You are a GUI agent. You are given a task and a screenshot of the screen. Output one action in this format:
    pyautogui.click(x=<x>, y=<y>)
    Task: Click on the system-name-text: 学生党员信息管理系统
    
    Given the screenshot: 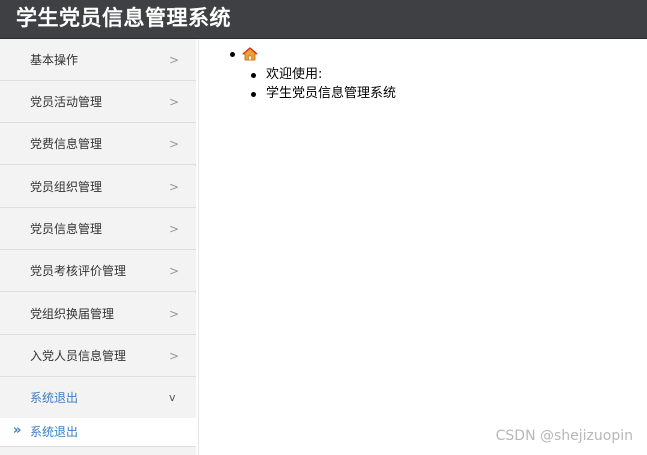 What is the action you would take?
    pyautogui.click(x=331, y=93)
    